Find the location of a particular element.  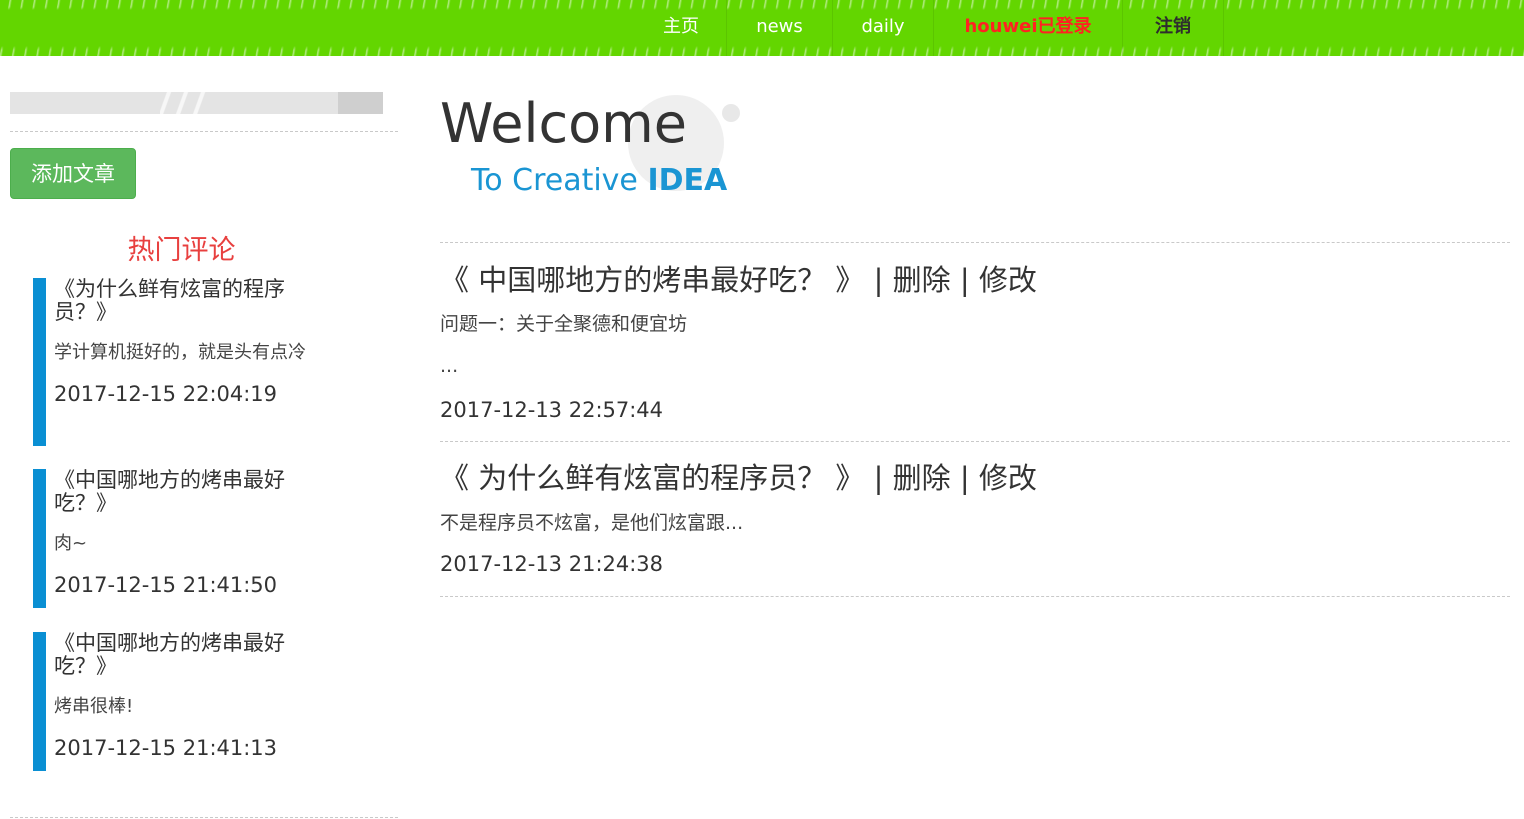

article-heading: 《 中国哪地方的烤串最好吃？ 》 | 删除 | 修改 is located at coordinates (738, 278).